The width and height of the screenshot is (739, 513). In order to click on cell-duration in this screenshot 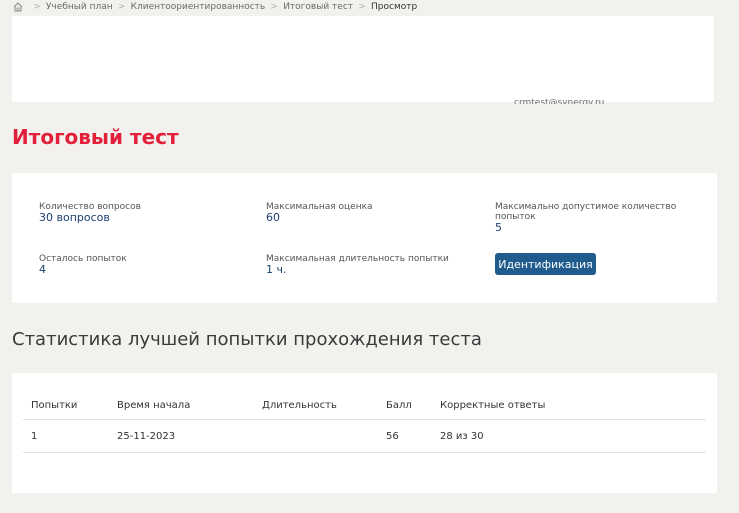, I will do `click(316, 436)`.